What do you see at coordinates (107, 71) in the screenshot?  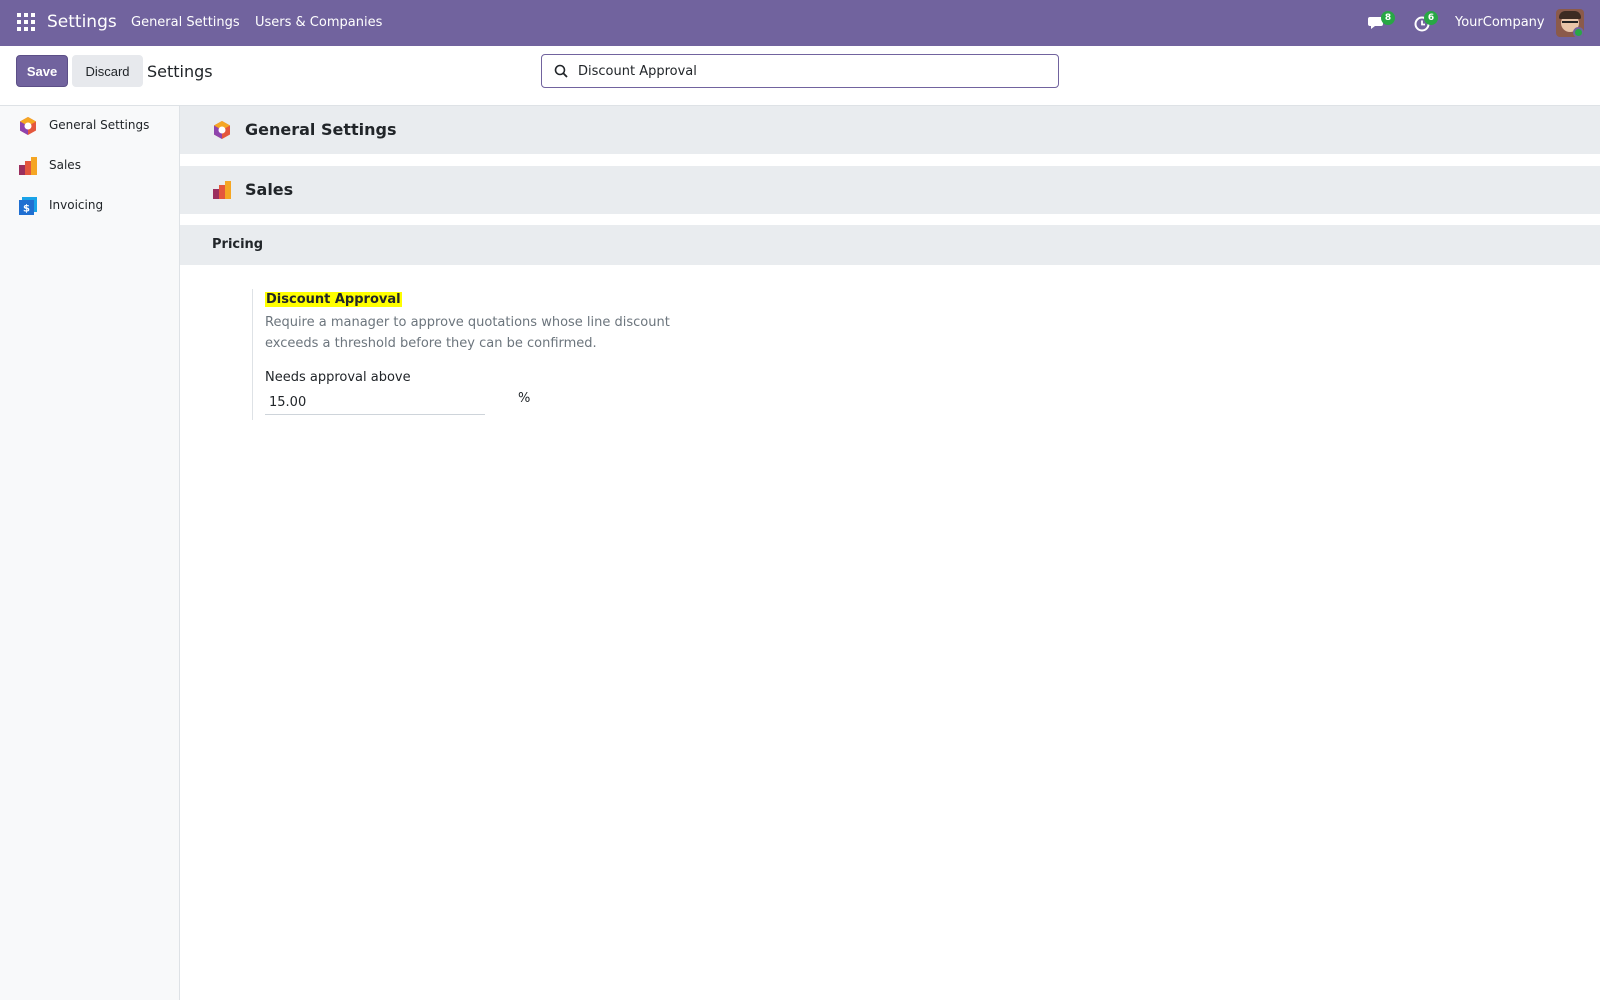 I see `discard-button: Discard` at bounding box center [107, 71].